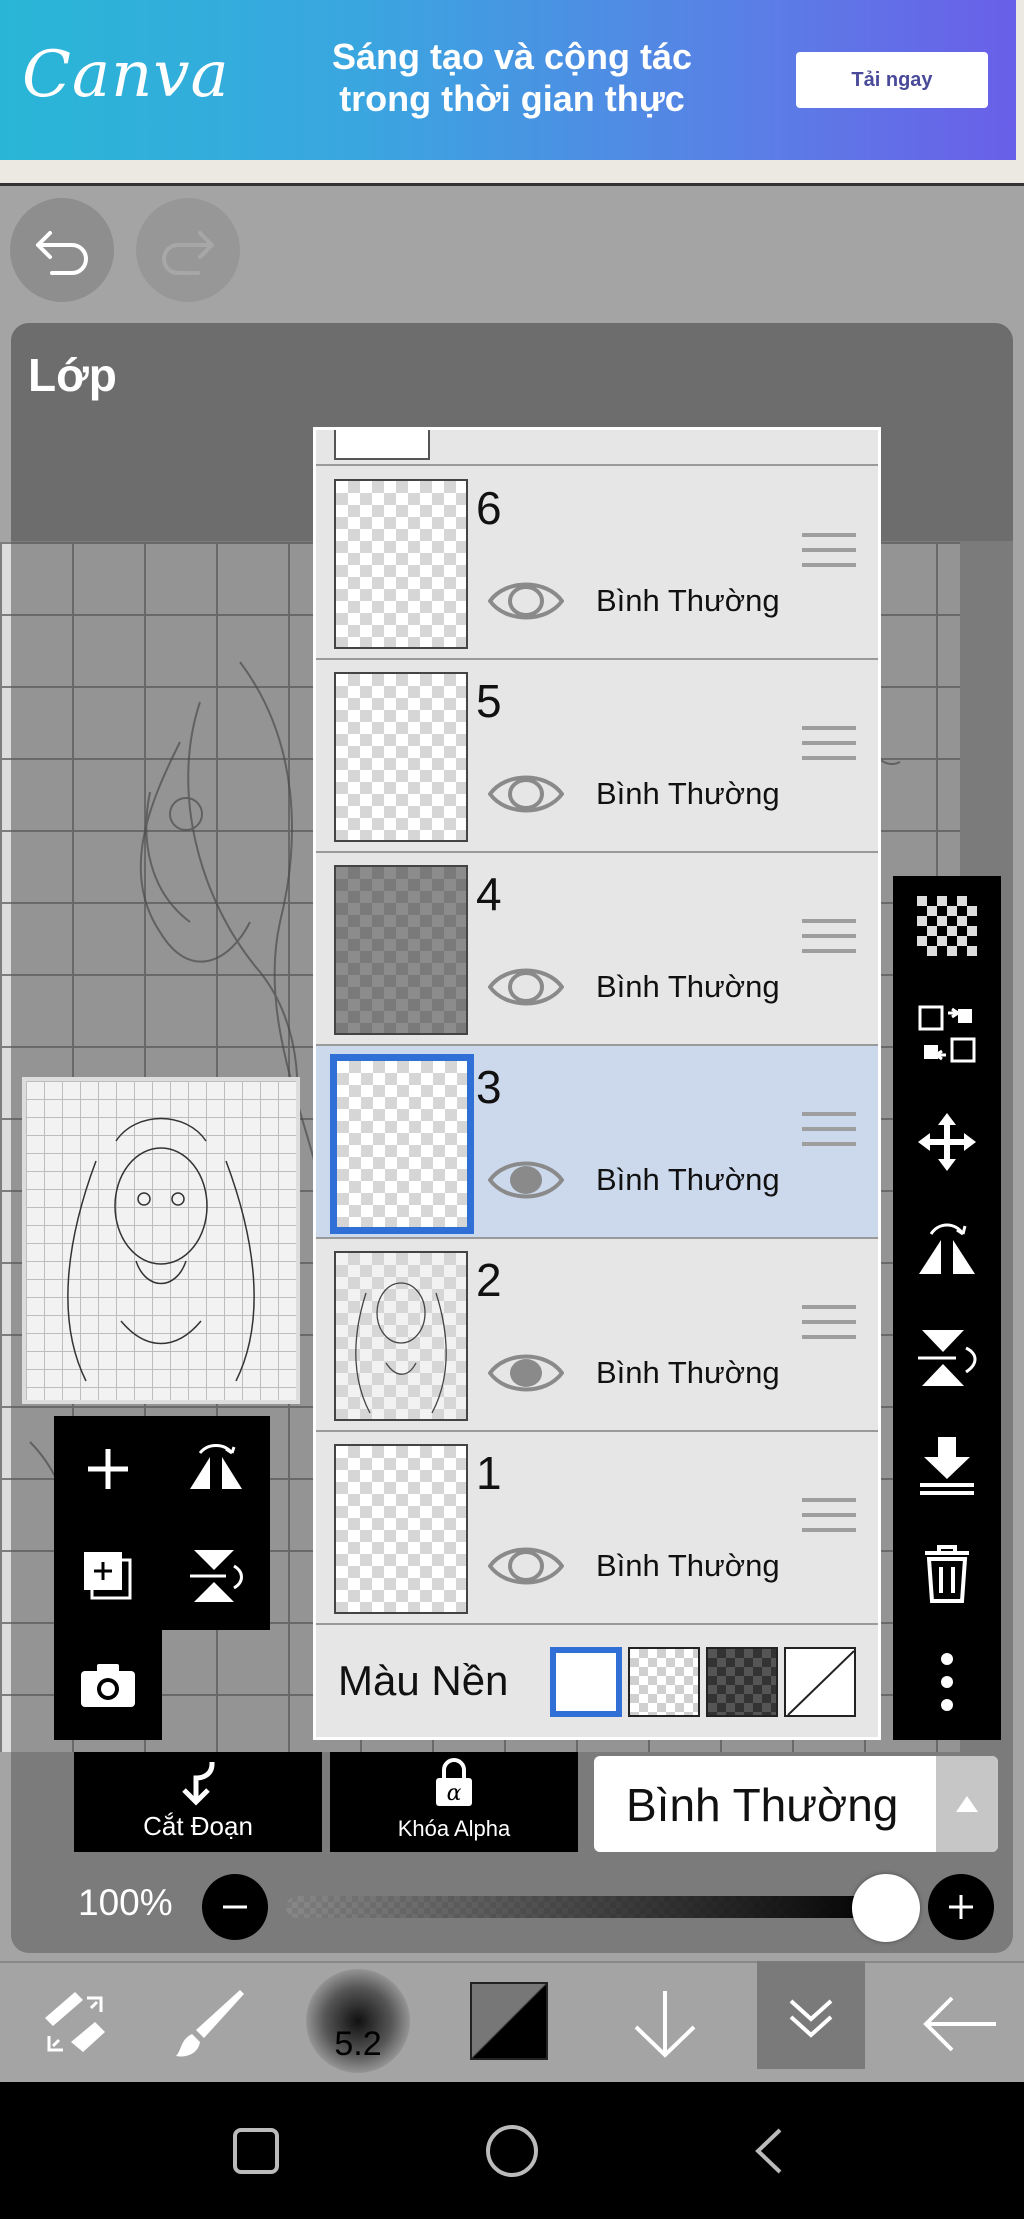 This screenshot has width=1024, height=2219. I want to click on color-swatch-button, so click(509, 2021).